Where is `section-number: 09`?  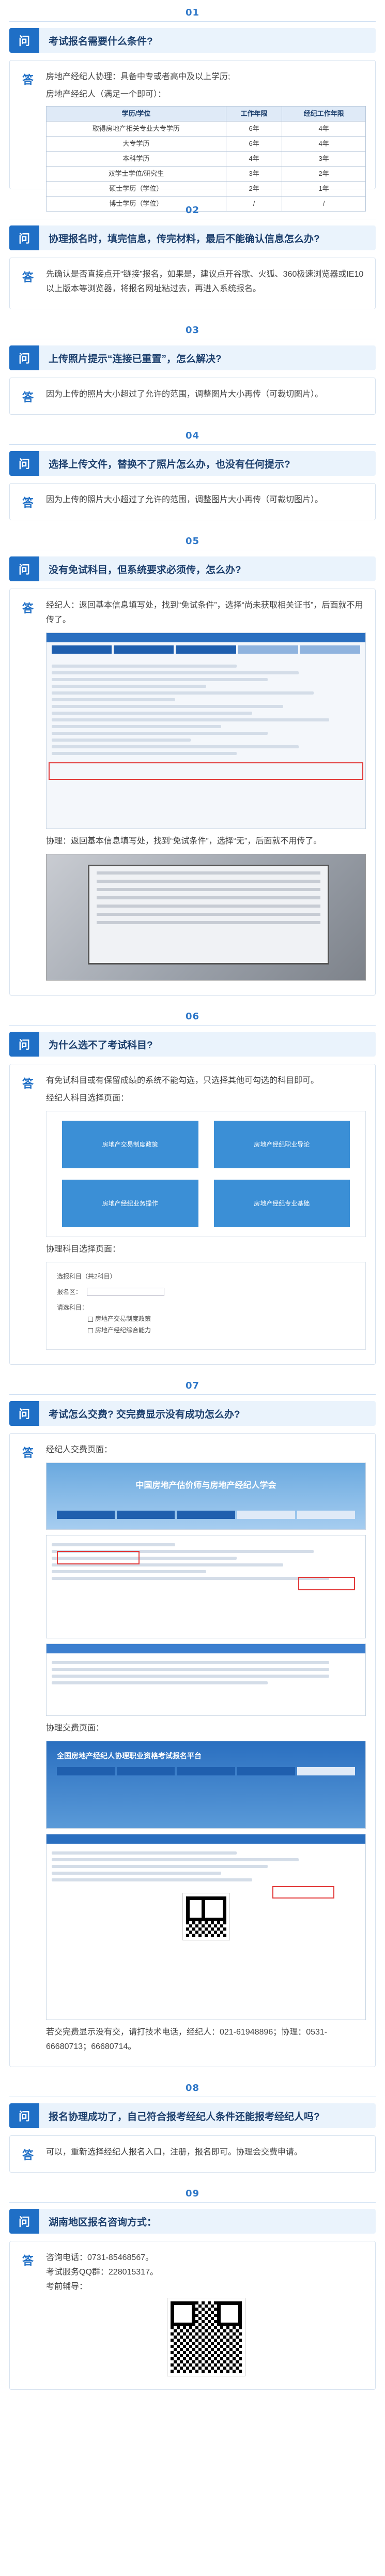 section-number: 09 is located at coordinates (192, 2193).